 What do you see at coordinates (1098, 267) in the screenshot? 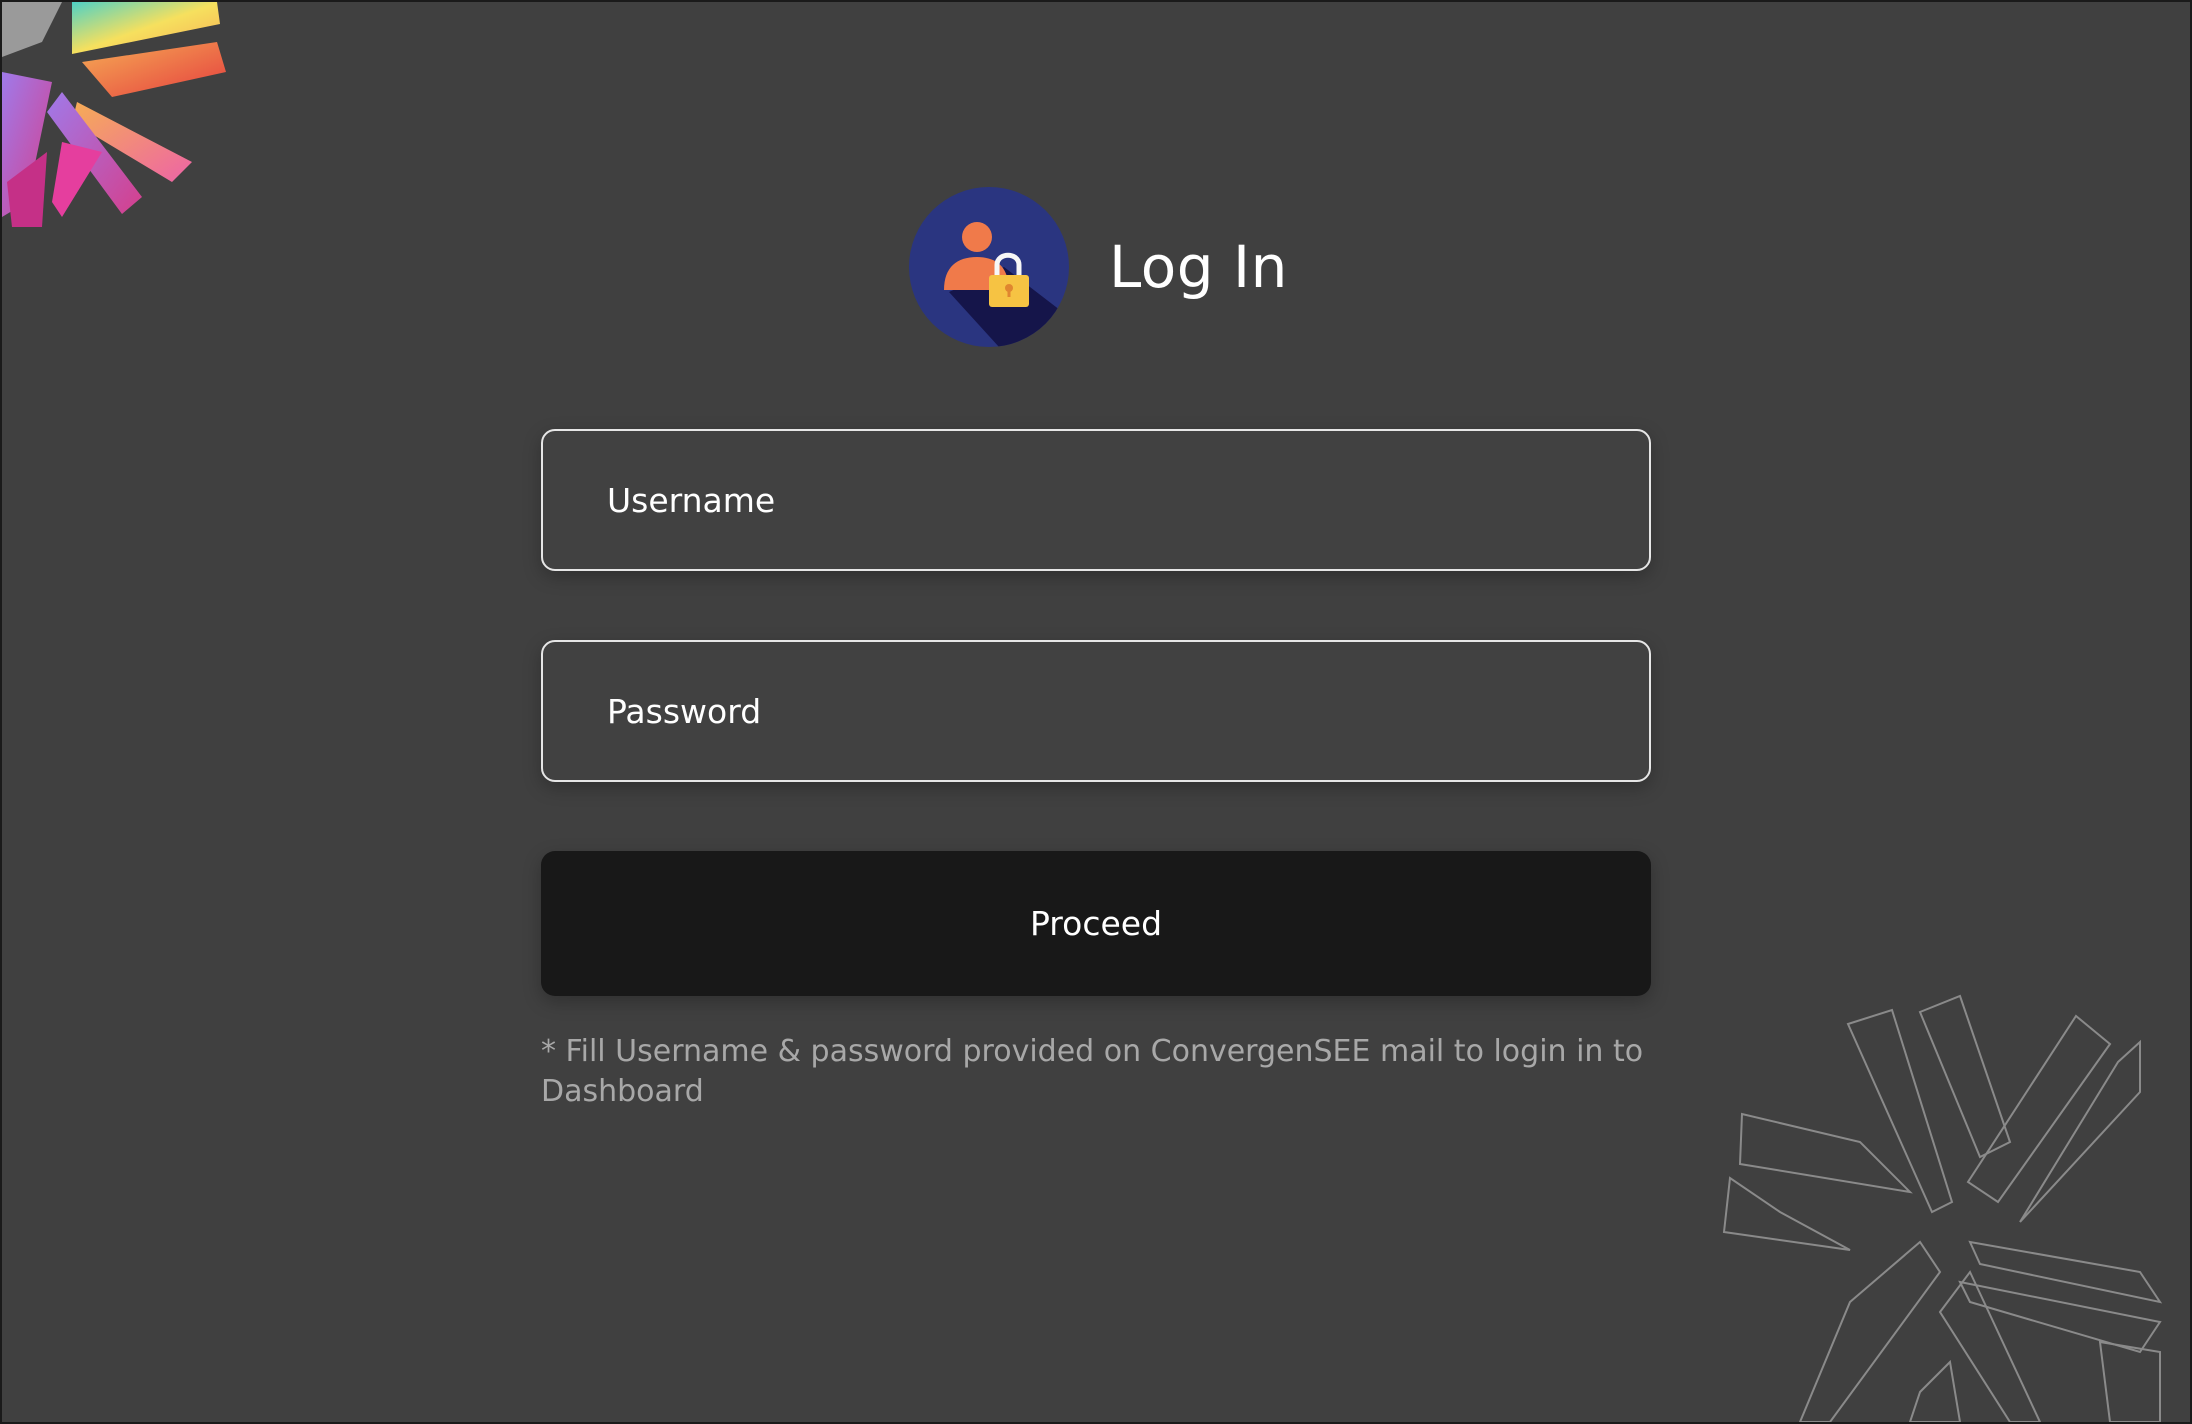
I see `login-header: Log In` at bounding box center [1098, 267].